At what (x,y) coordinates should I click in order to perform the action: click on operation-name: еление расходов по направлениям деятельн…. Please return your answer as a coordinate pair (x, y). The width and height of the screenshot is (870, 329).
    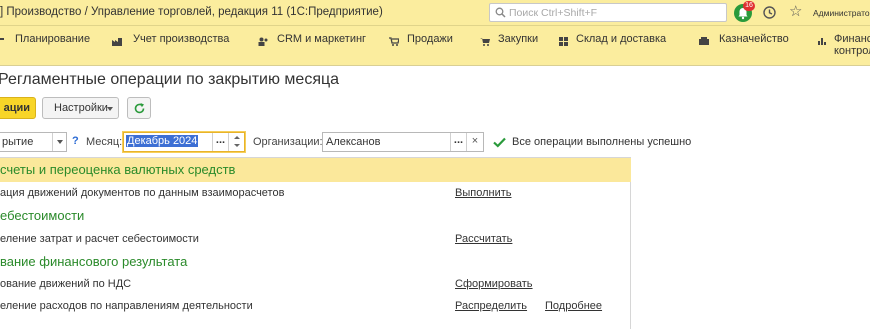
    Looking at the image, I should click on (126, 306).